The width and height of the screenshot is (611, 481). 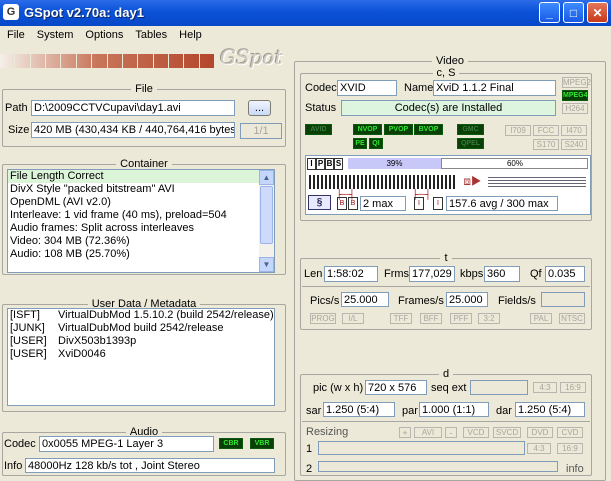 What do you see at coordinates (141, 202) in the screenshot?
I see `list-item: OpenDML (AVI v2.0)` at bounding box center [141, 202].